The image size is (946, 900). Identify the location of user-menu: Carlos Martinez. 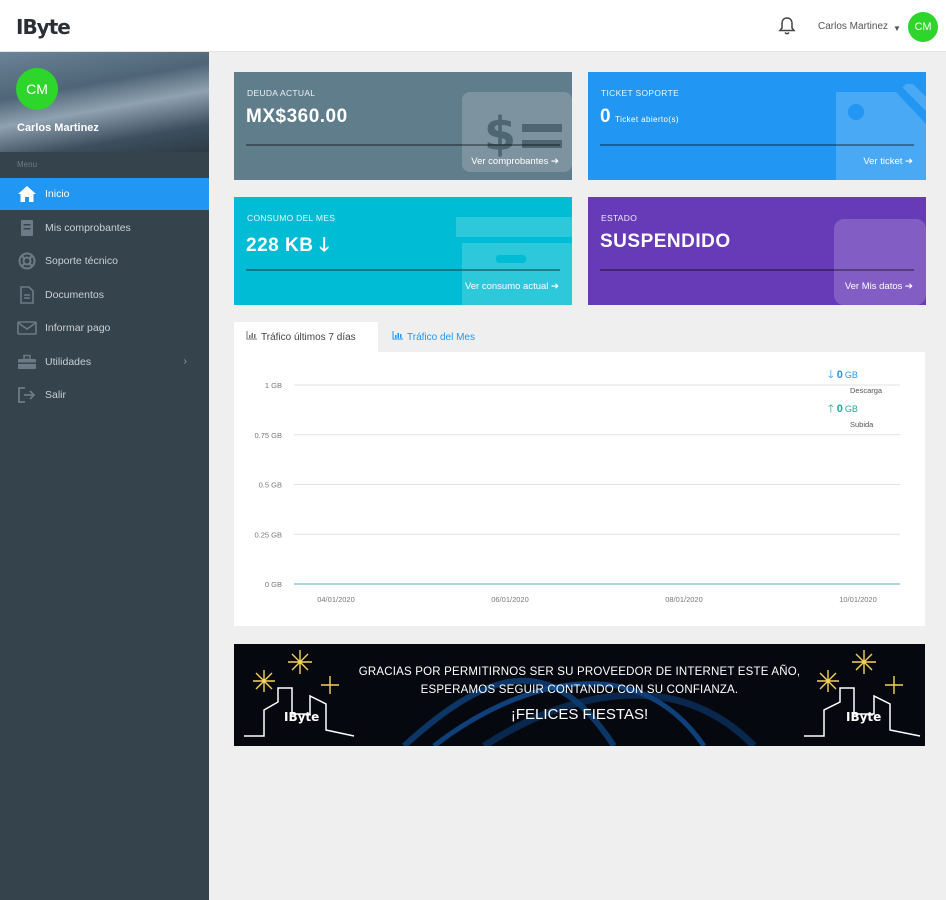
(853, 26).